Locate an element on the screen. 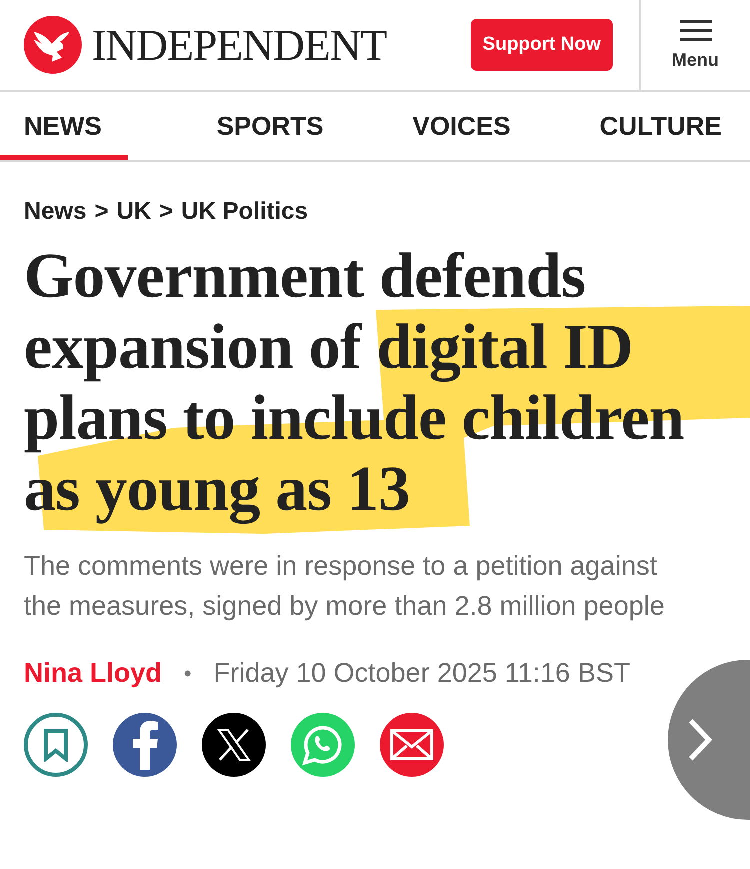 This screenshot has width=750, height=869. breadcrumb-link: UK is located at coordinates (134, 212).